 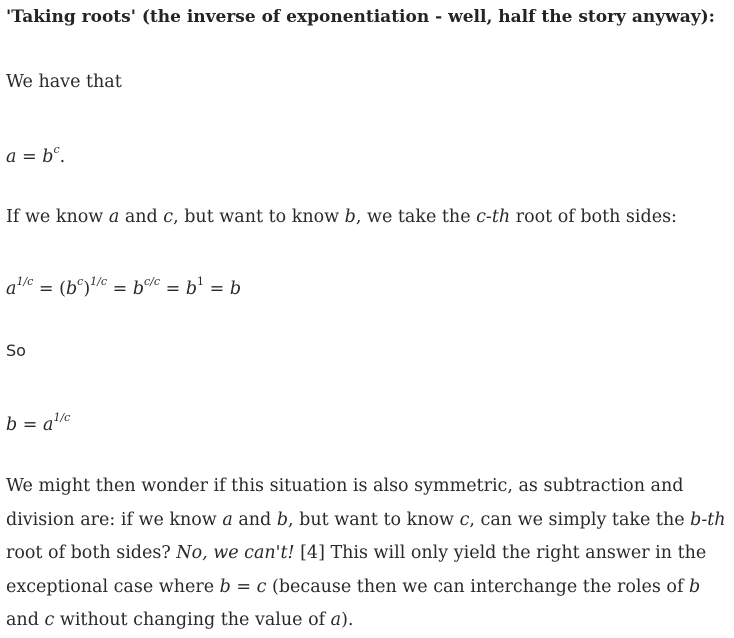 I want to click on text-segment: =, so click(x=243, y=586).